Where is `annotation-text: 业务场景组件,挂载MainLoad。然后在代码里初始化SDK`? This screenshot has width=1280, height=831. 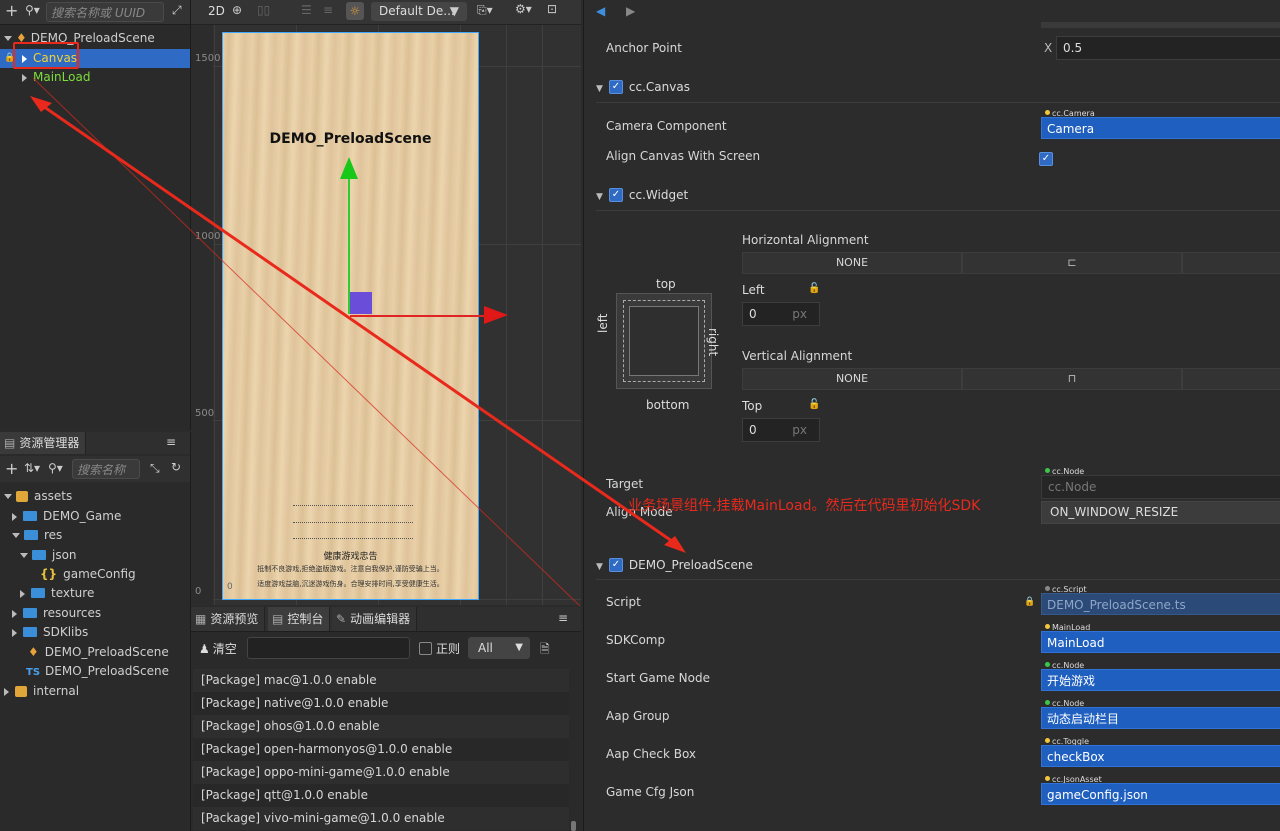 annotation-text: 业务场景组件,挂载MainLoad。然后在代码里初始化SDK is located at coordinates (804, 505).